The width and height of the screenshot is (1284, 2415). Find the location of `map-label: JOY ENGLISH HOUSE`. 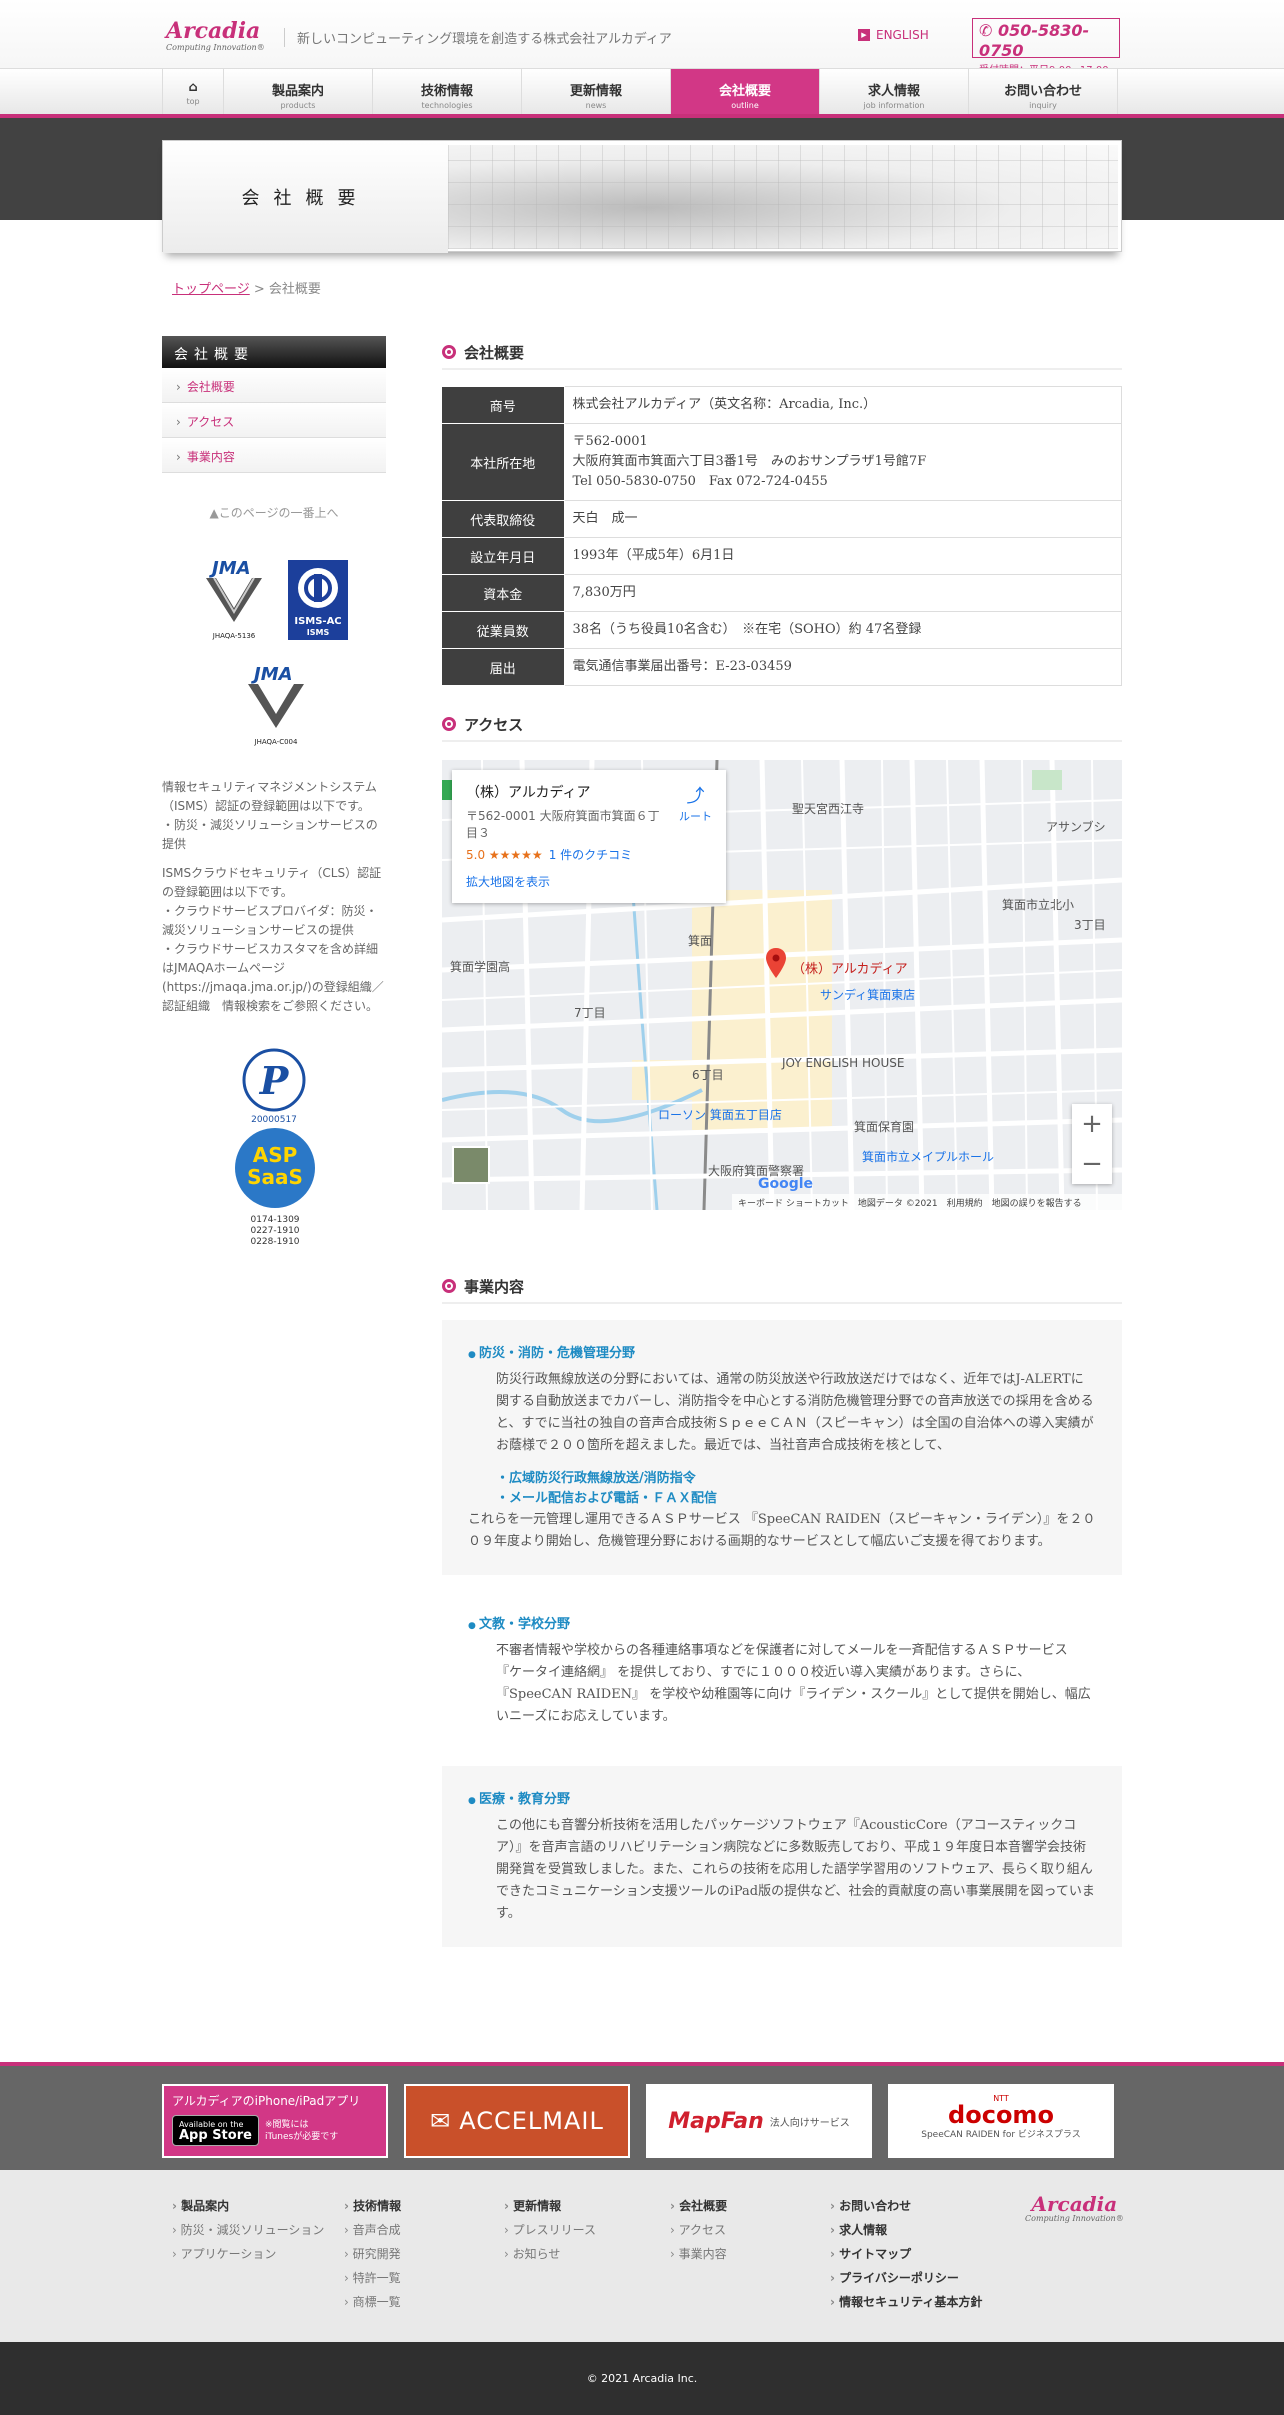

map-label: JOY ENGLISH HOUSE is located at coordinates (843, 1063).